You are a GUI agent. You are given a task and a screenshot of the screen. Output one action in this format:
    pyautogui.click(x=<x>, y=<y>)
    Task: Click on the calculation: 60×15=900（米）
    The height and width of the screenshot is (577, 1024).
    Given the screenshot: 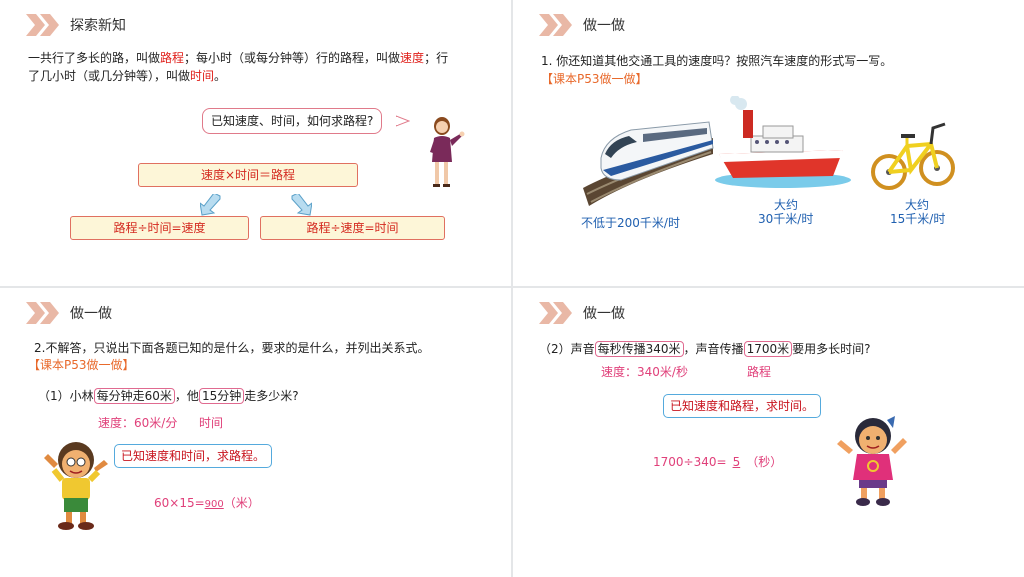 What is the action you would take?
    pyautogui.click(x=207, y=504)
    